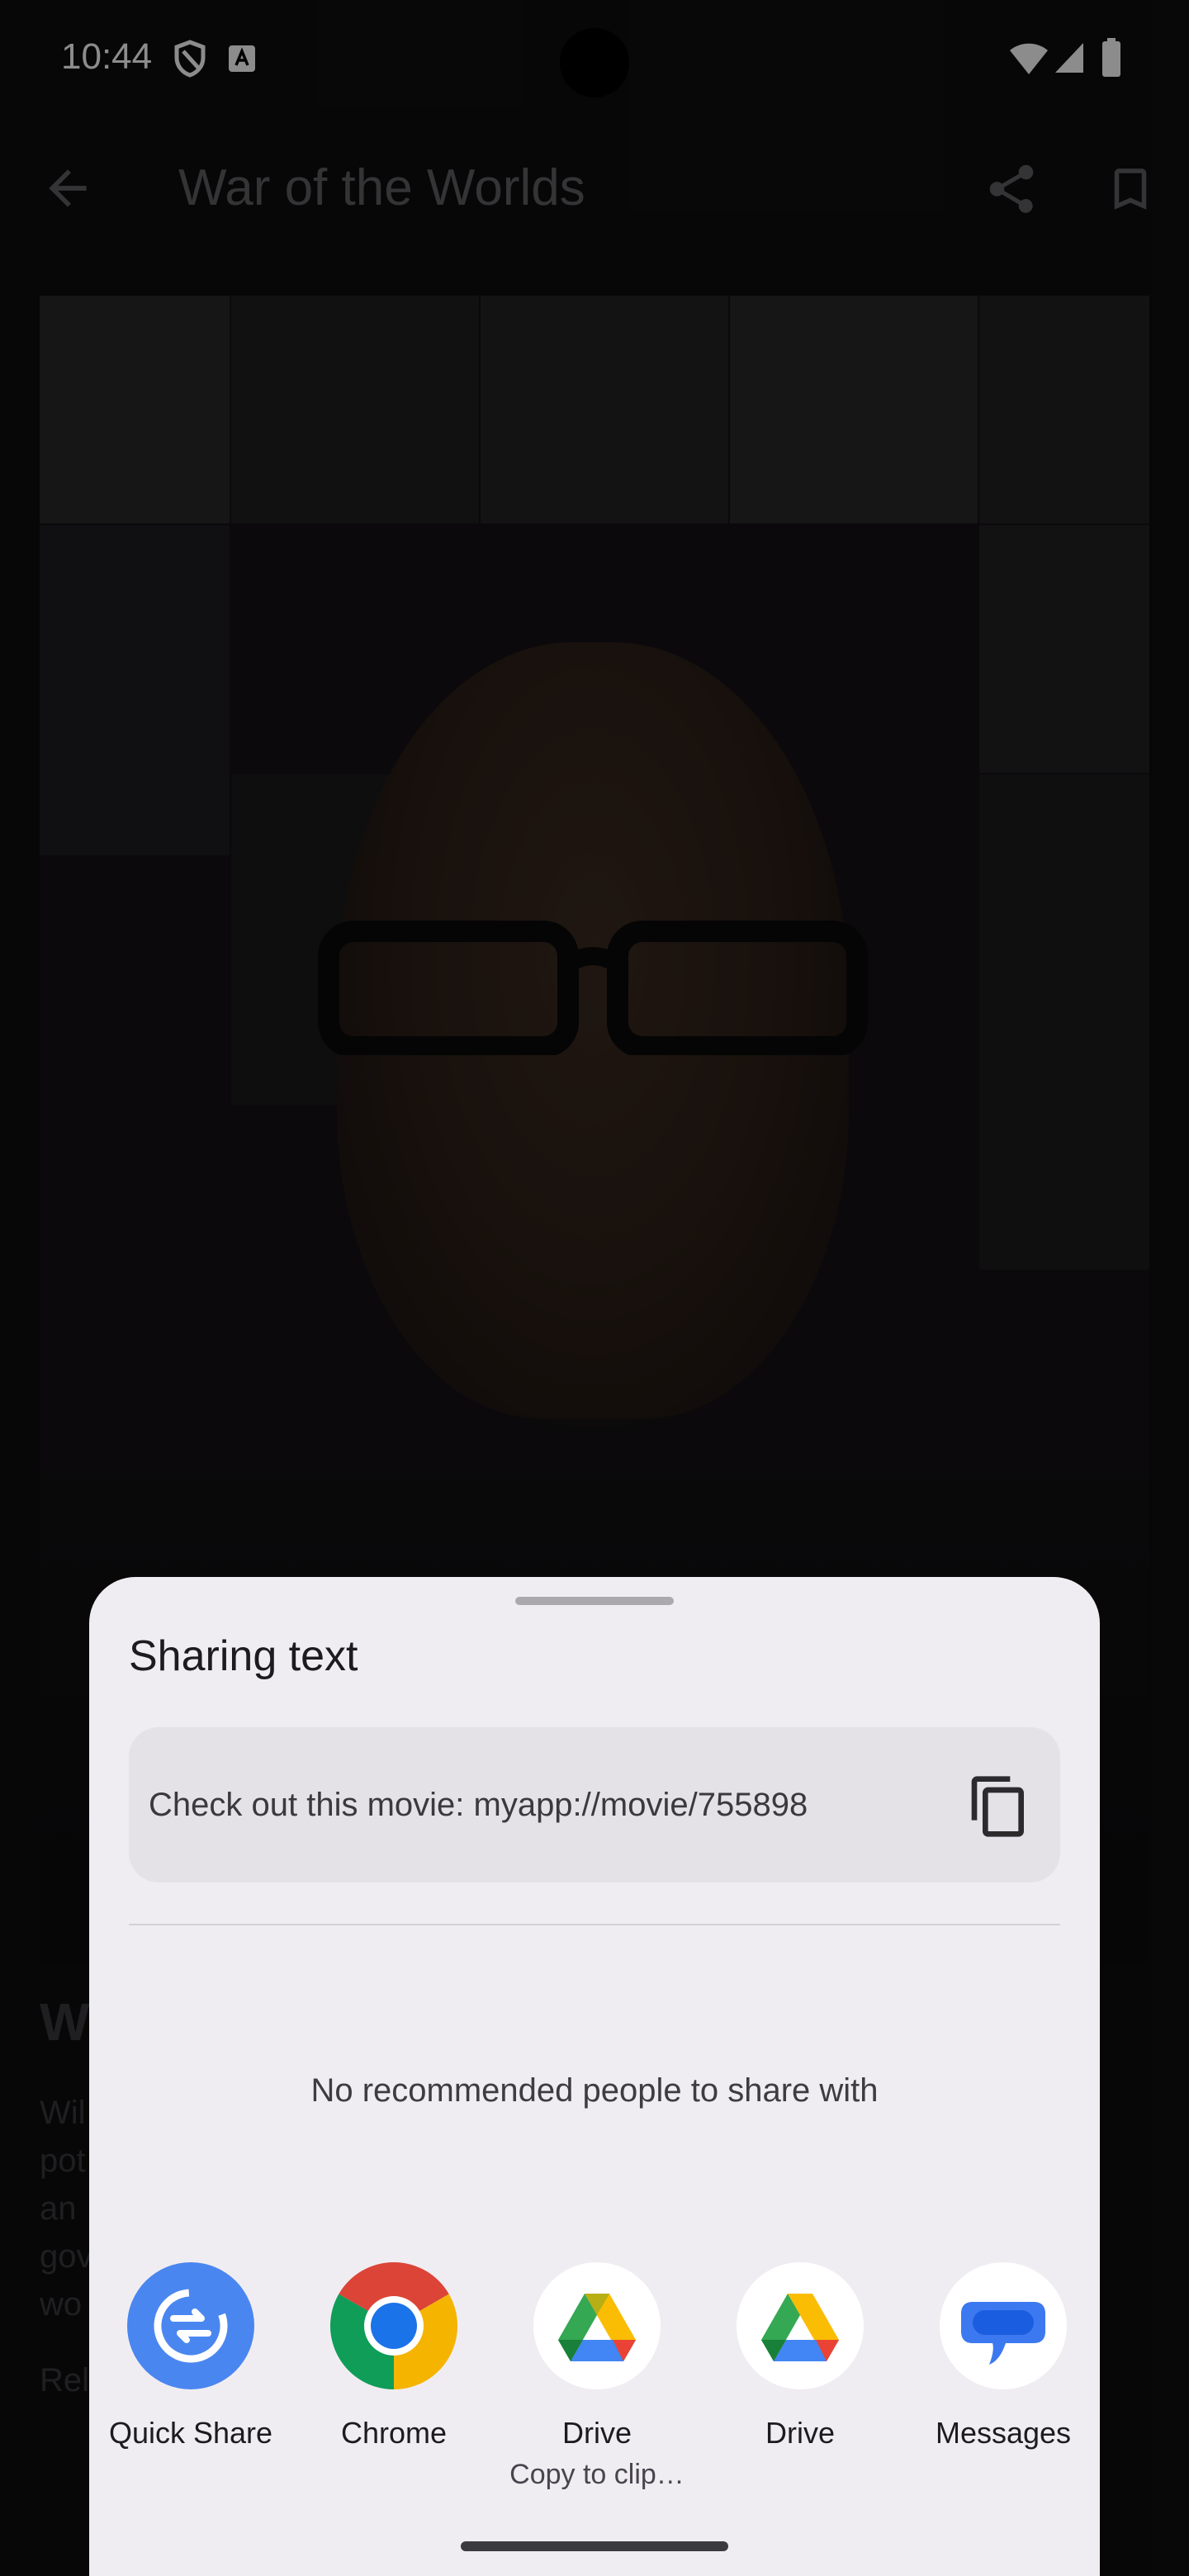  What do you see at coordinates (594, 2546) in the screenshot?
I see `gesture-nav-bar` at bounding box center [594, 2546].